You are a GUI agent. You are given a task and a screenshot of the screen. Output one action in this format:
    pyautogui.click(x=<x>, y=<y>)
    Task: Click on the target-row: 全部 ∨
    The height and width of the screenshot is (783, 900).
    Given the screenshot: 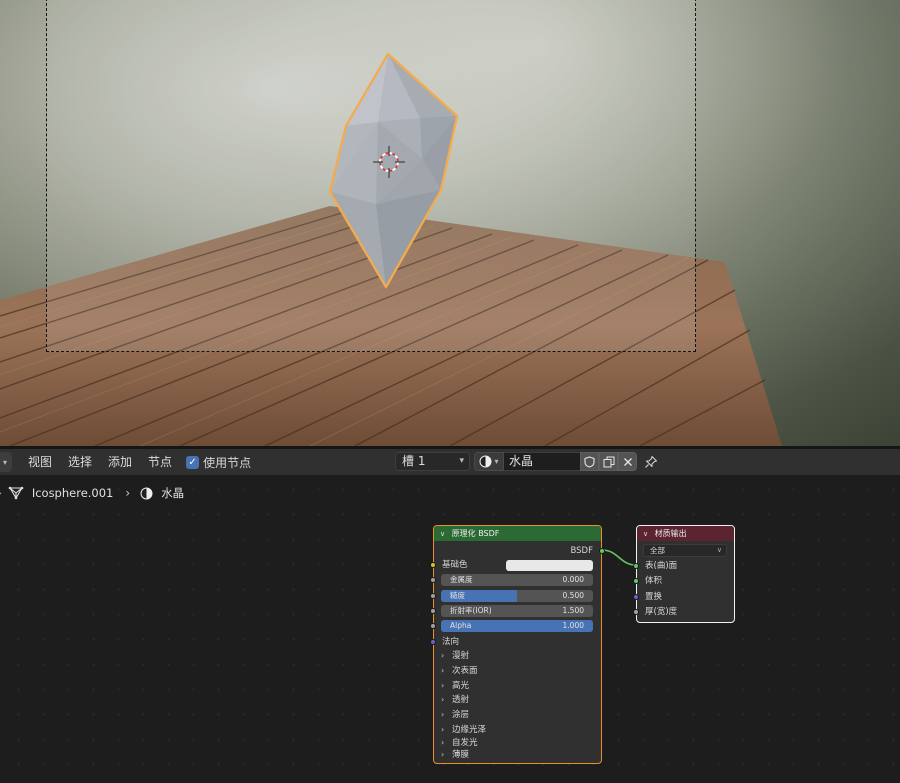 What is the action you would take?
    pyautogui.click(x=685, y=551)
    